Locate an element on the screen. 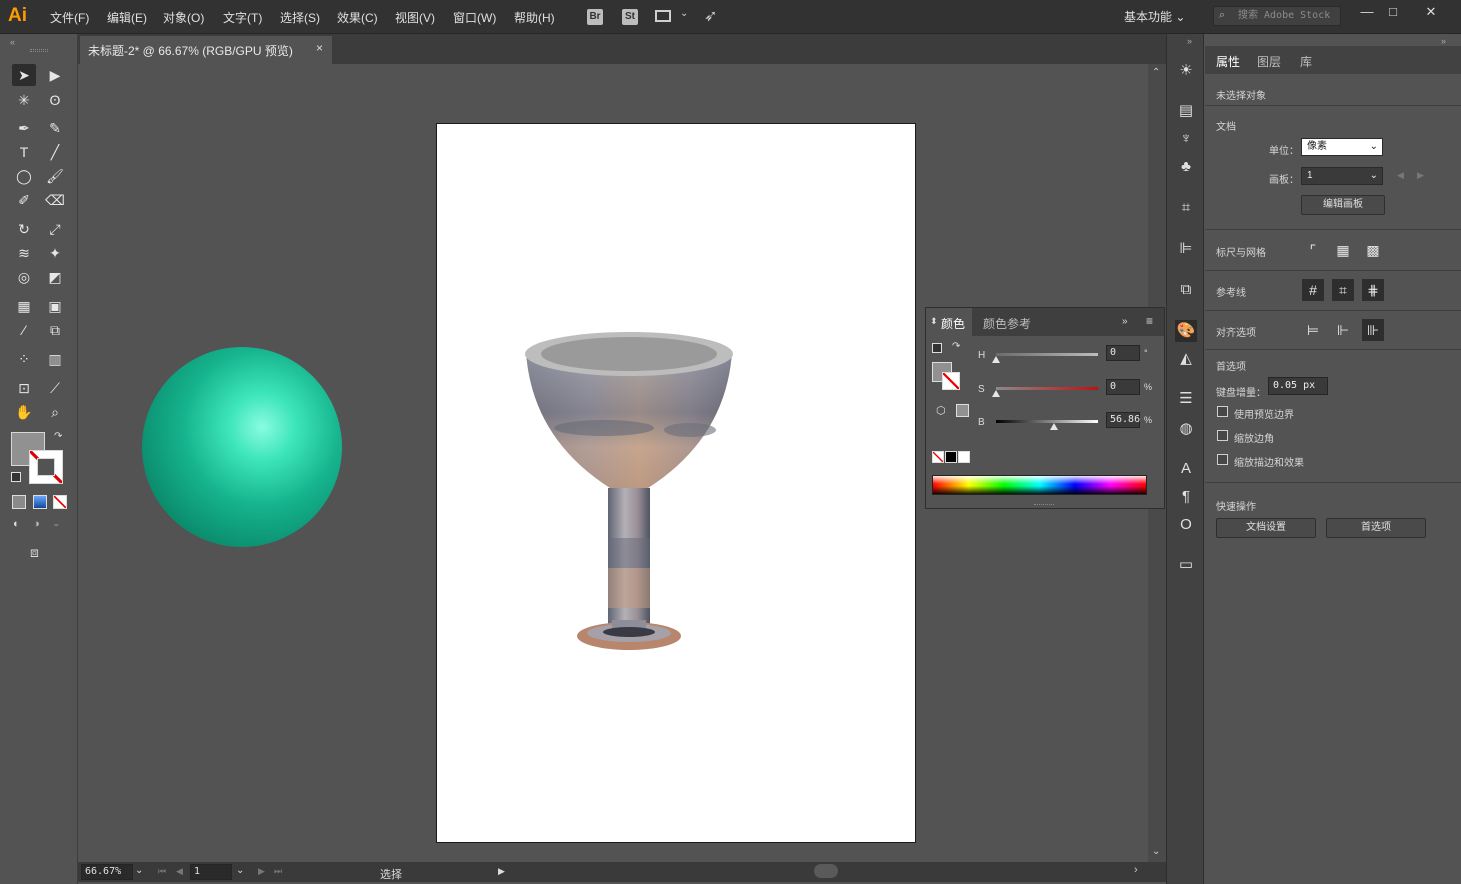  menu-view: 视图(V) is located at coordinates (415, 17).